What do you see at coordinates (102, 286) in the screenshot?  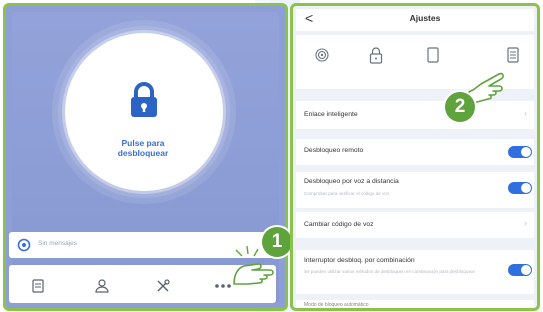 I see `user-icon` at bounding box center [102, 286].